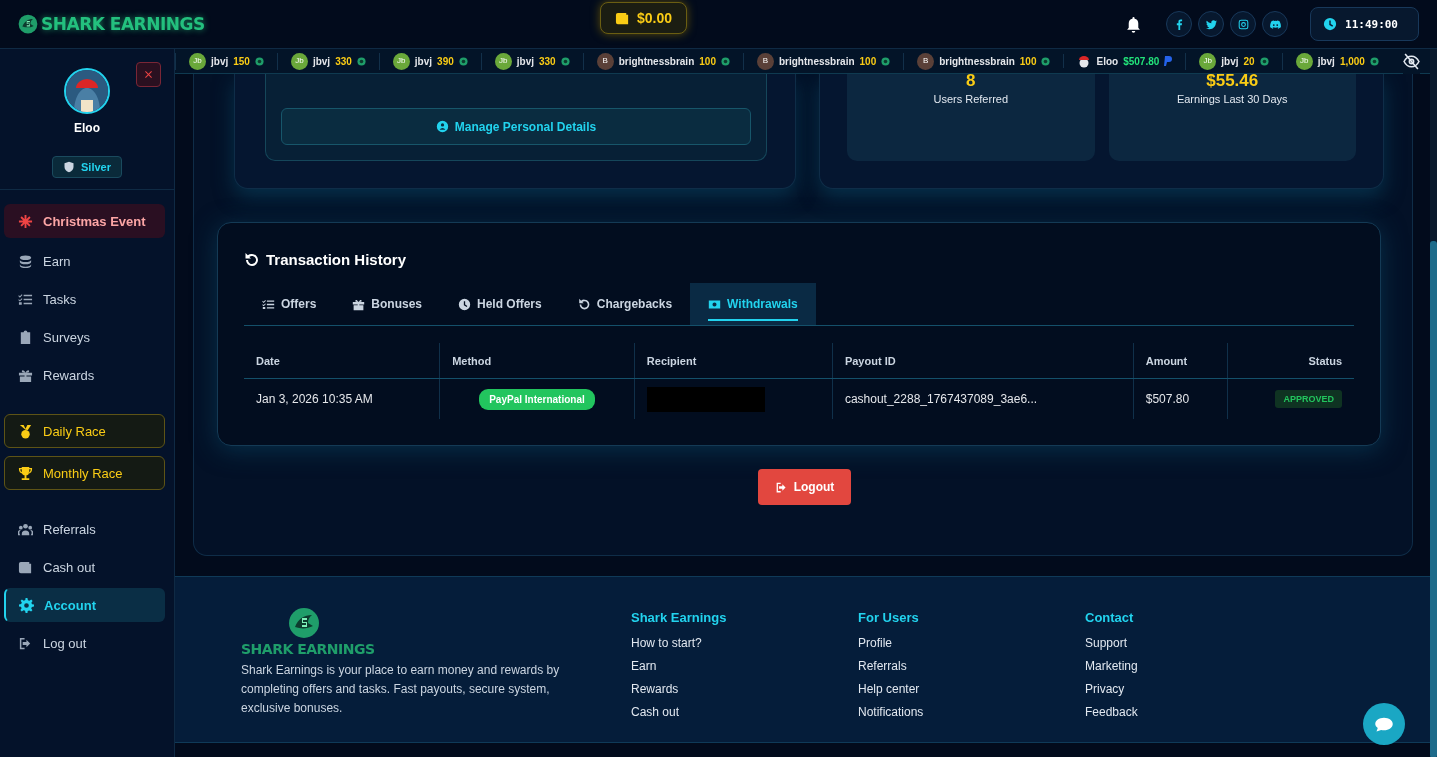 The width and height of the screenshot is (1437, 757). I want to click on footer-link: Notifications, so click(971, 714).